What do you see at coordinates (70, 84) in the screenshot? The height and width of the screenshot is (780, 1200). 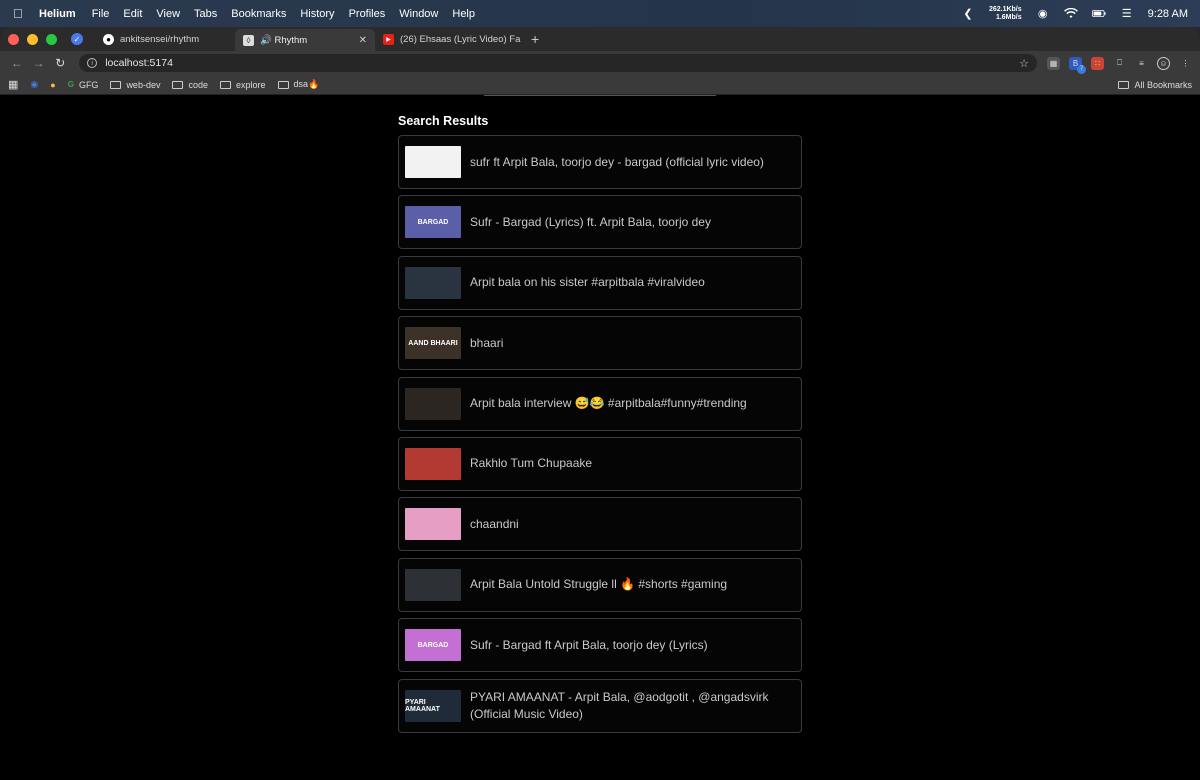 I see `gfg-icon: G` at bounding box center [70, 84].